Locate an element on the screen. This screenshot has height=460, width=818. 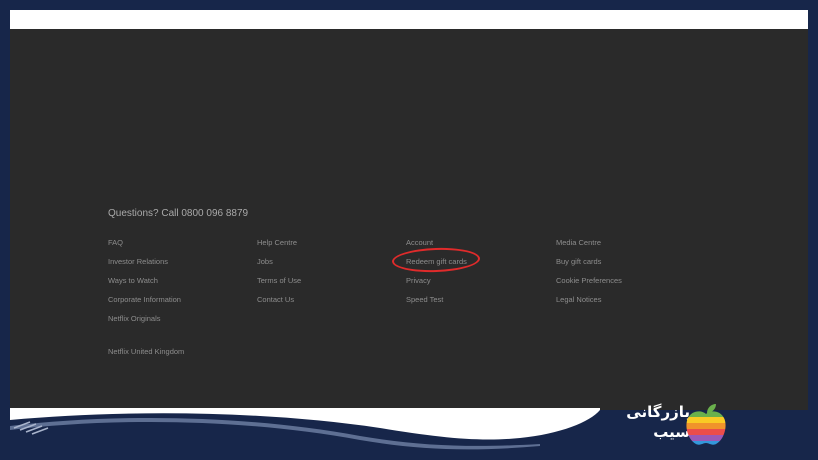
footer-link-ways-to-watch: Ways to Watch is located at coordinates (133, 280).